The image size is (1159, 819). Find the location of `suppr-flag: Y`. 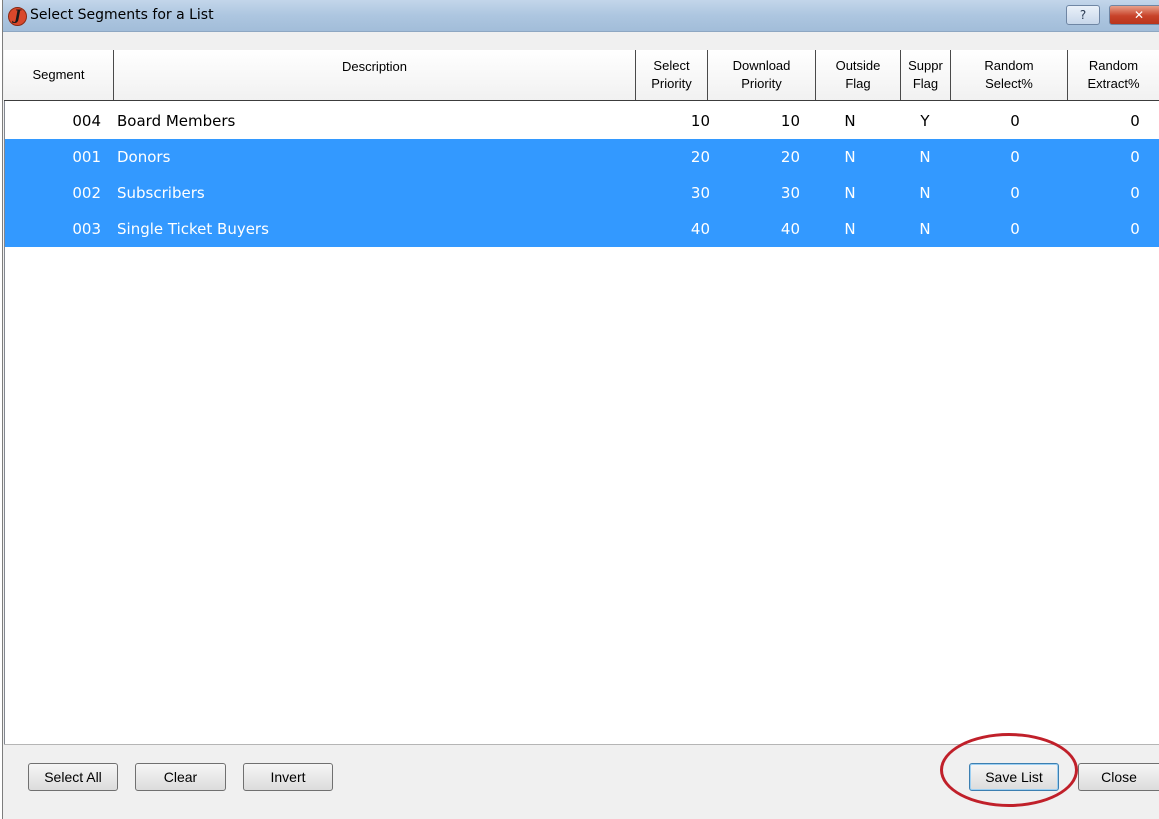

suppr-flag: Y is located at coordinates (925, 121).